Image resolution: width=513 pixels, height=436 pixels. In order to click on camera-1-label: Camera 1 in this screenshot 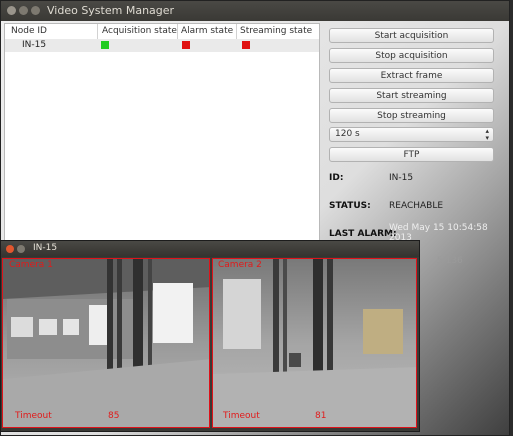, I will do `click(31, 265)`.